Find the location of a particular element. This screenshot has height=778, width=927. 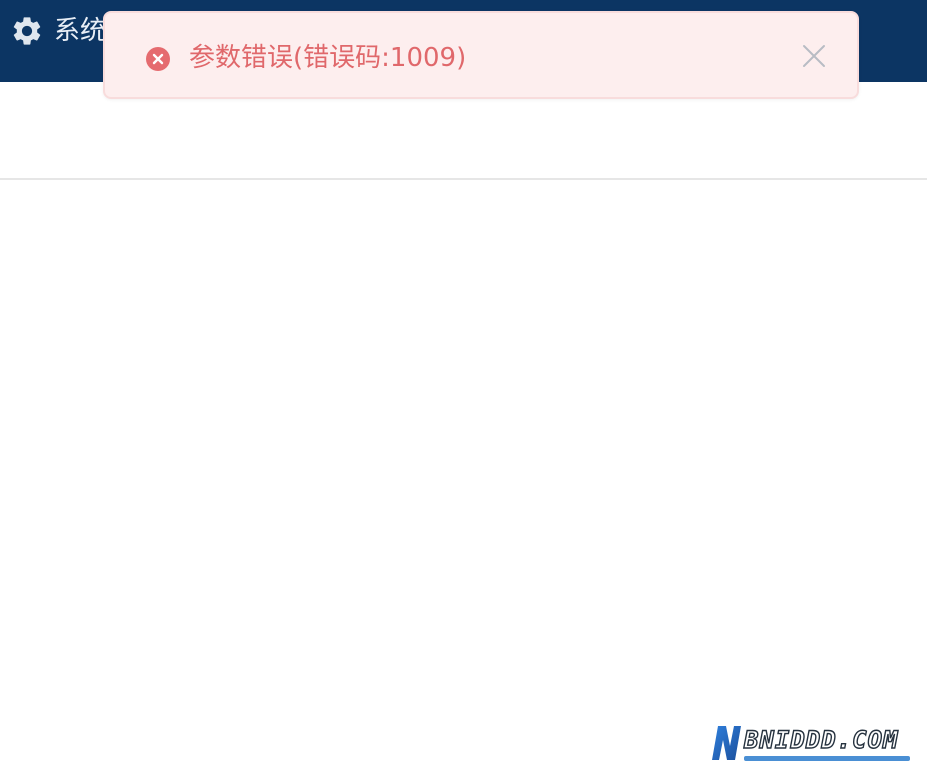

gear-icon is located at coordinates (27, 31).